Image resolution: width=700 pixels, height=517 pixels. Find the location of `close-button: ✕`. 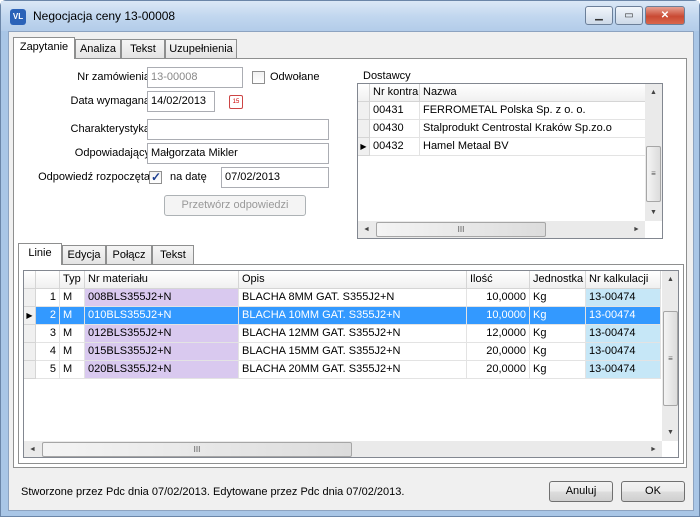

close-button: ✕ is located at coordinates (665, 15).